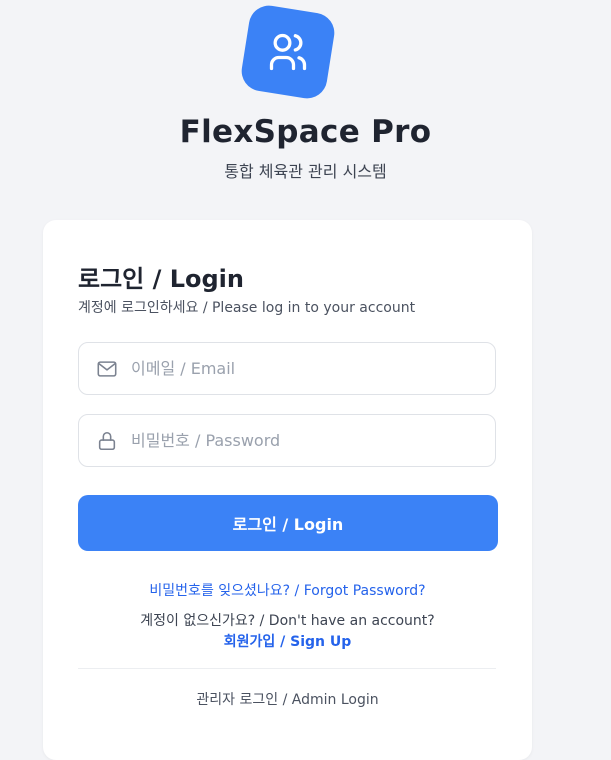 The width and height of the screenshot is (611, 760). I want to click on app-subtitle: 통합 체육관 관리 시스템, so click(305, 171).